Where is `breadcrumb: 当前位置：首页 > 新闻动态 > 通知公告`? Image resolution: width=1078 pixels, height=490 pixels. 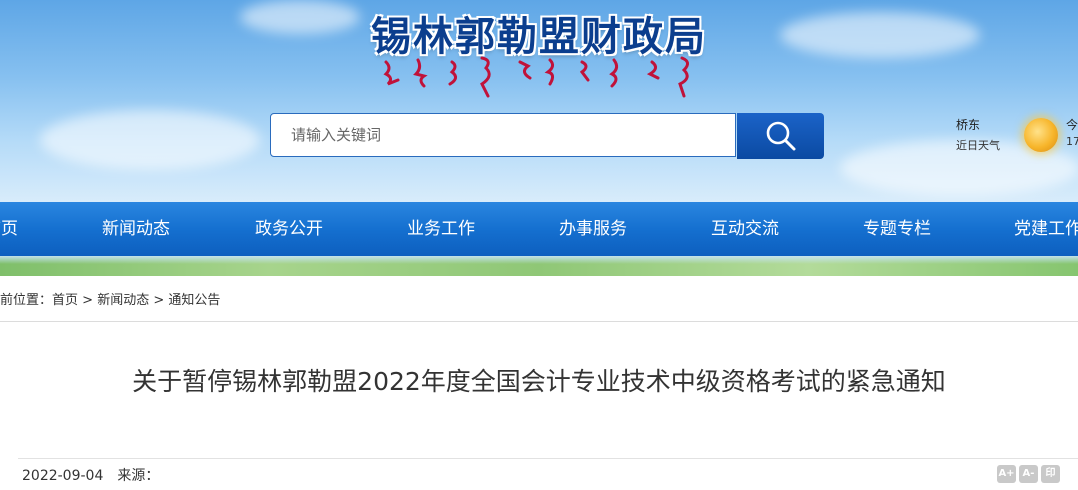
breadcrumb: 当前位置：首页 > 新闻动态 > 通知公告 is located at coordinates (116, 298).